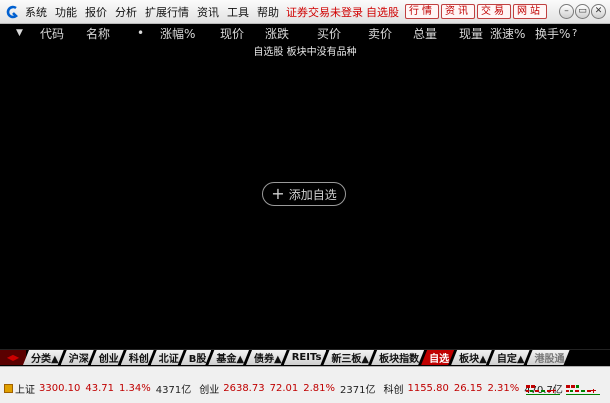  Describe the element at coordinates (324, 12) in the screenshot. I see `trade-login-status-link: 证券交易未登录` at that location.